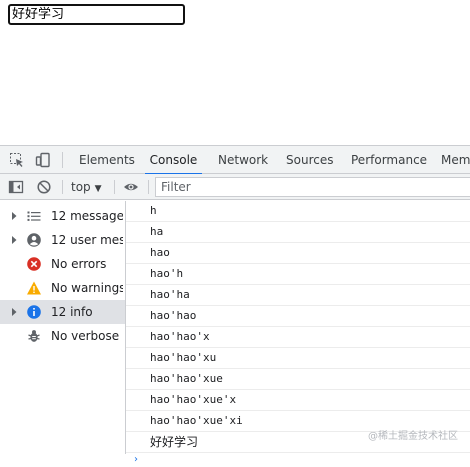 This screenshot has height=467, width=470. Describe the element at coordinates (298, 358) in the screenshot. I see `console-message-row: hao'hao'xu` at that location.